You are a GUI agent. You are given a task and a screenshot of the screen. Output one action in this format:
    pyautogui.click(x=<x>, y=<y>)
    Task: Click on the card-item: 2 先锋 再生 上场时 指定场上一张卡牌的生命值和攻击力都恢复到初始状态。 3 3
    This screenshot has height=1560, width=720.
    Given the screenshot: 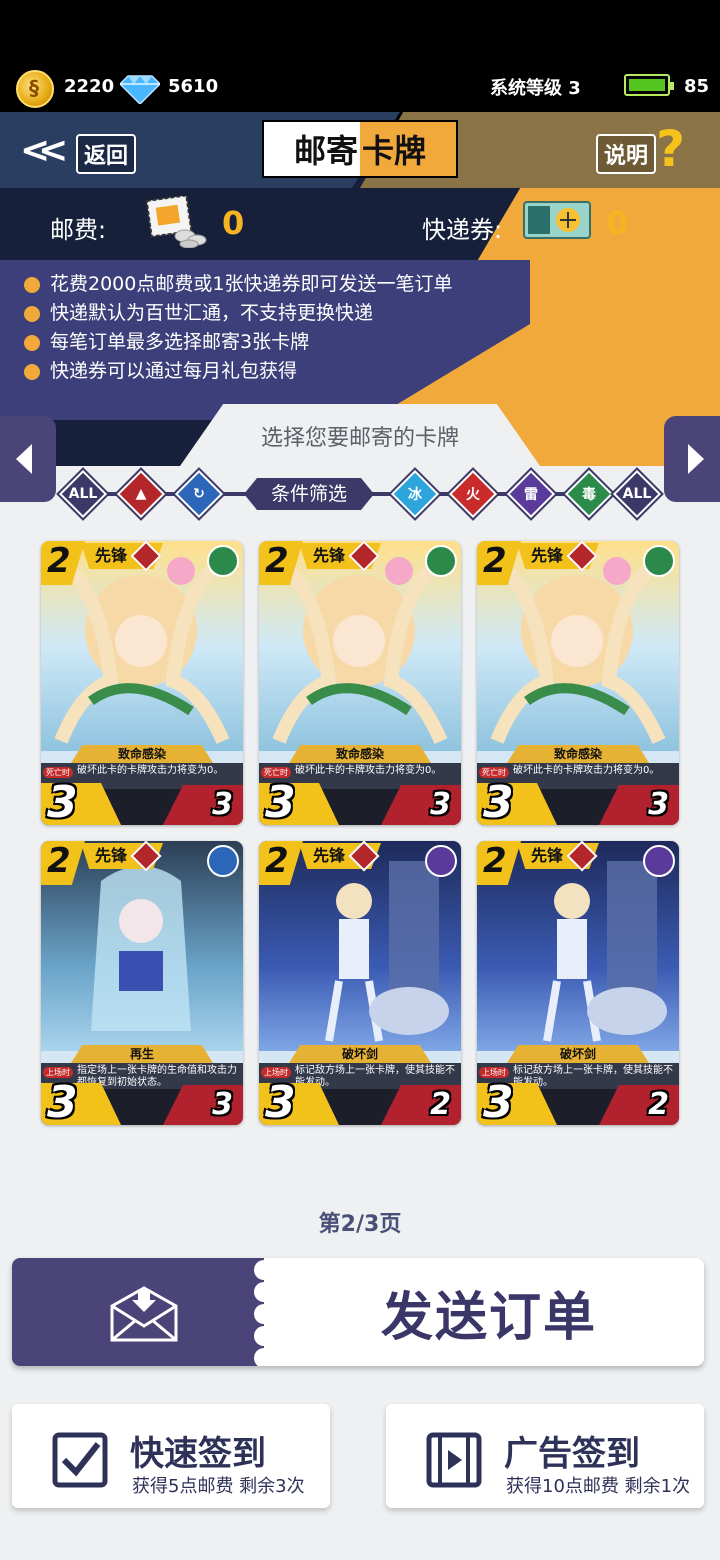 What is the action you would take?
    pyautogui.click(x=142, y=983)
    